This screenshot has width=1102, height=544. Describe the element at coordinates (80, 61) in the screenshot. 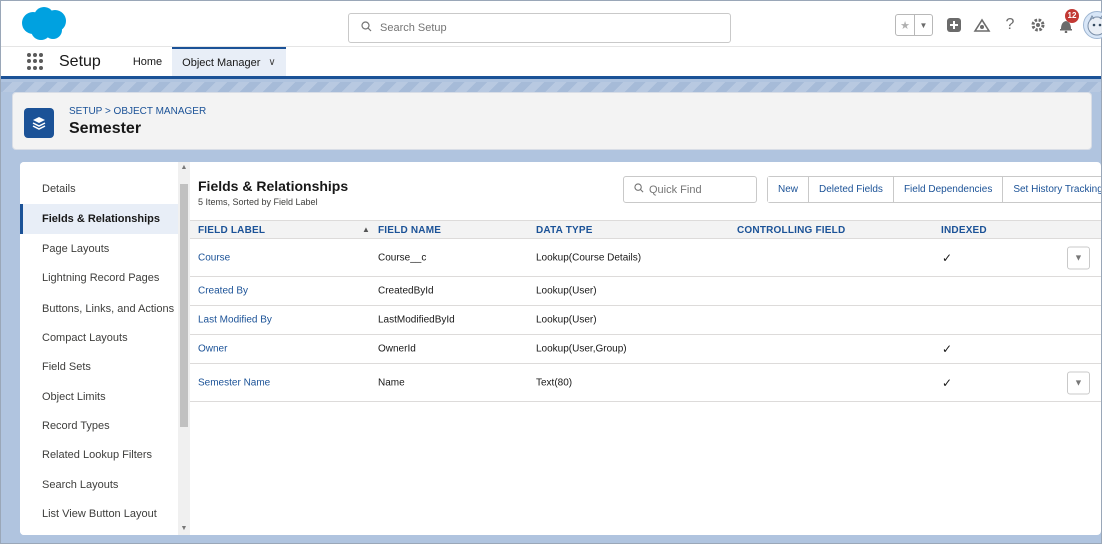

I see `app-name: Setup` at that location.